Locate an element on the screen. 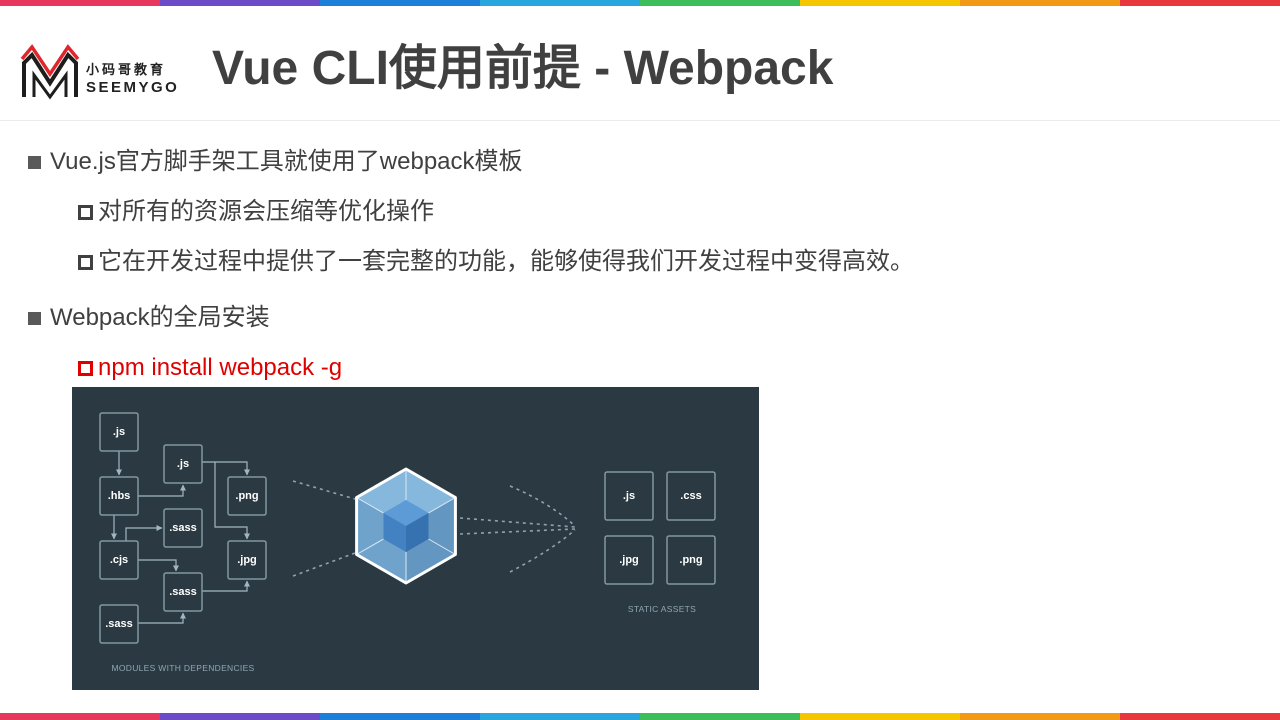  top-color-stripe is located at coordinates (640, 3).